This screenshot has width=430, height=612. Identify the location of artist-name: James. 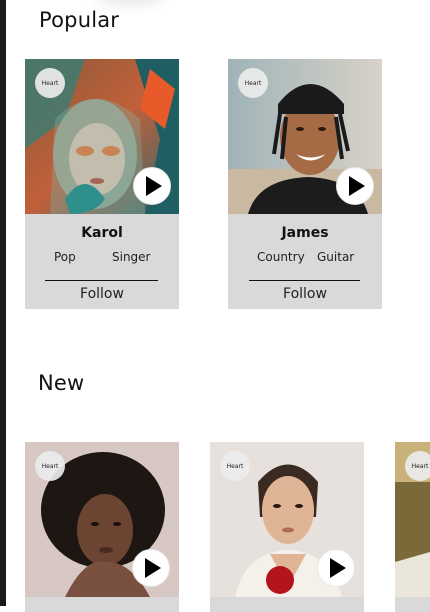
(305, 233).